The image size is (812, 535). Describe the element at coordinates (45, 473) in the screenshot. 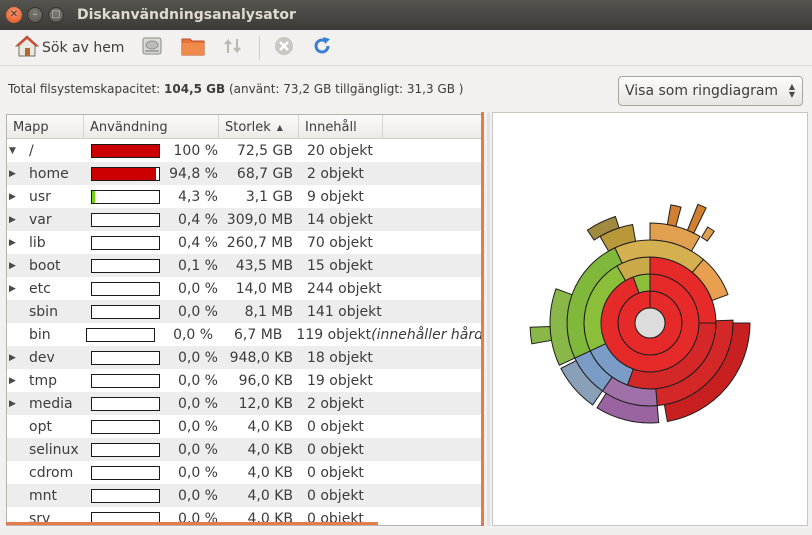

I see `row-folder-cell: cdrom` at that location.